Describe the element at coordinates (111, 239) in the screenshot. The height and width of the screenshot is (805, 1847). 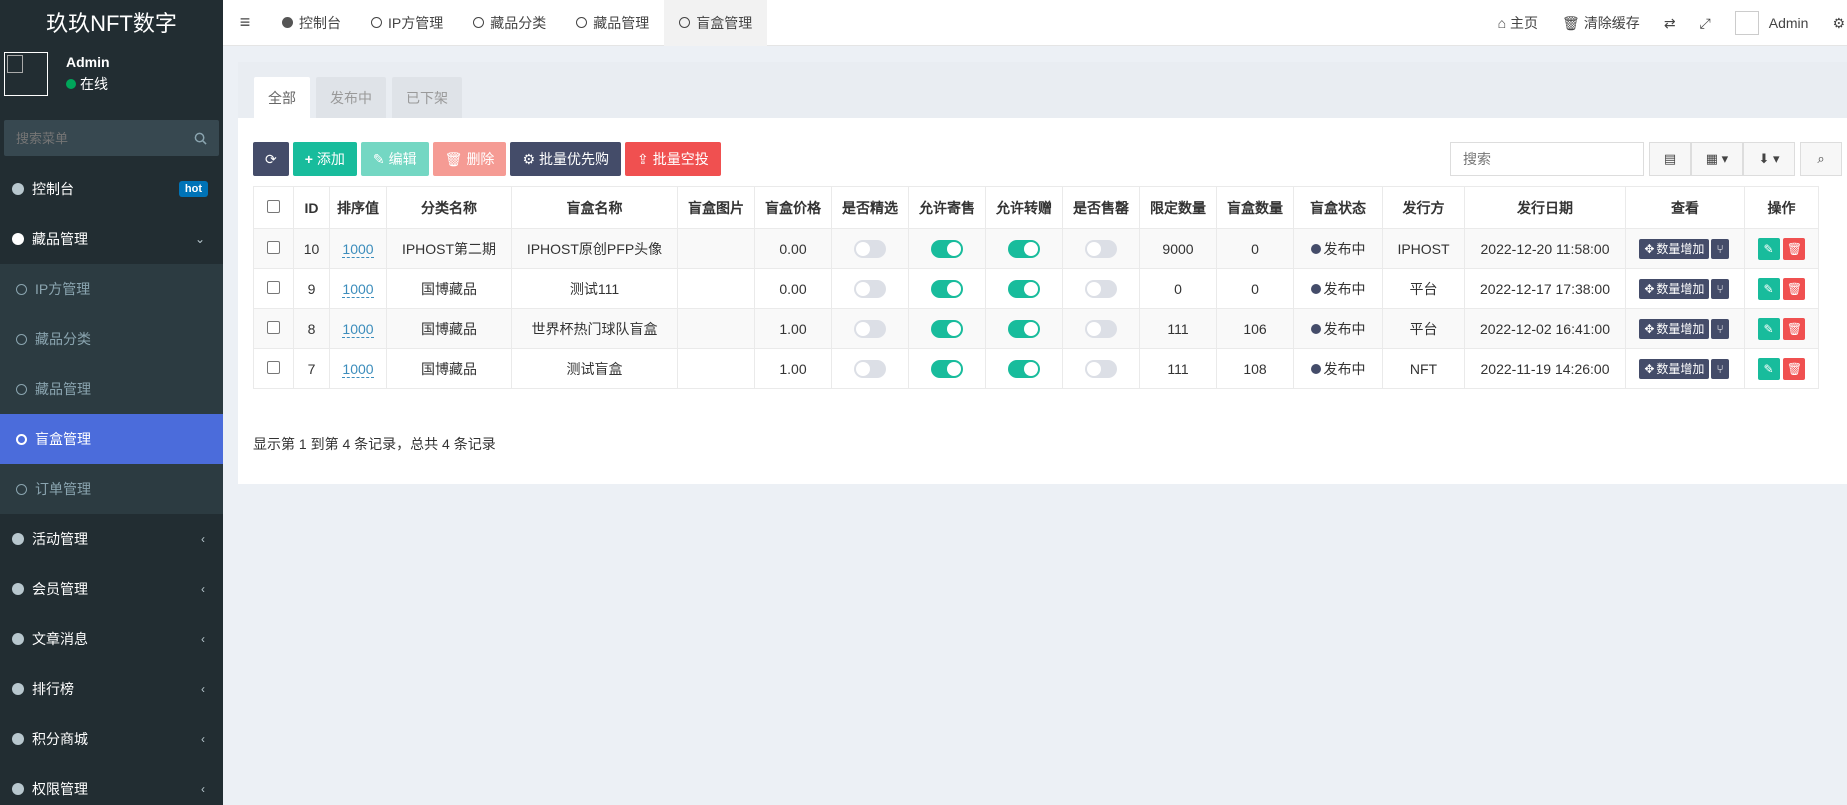
I see `sidebar-item-collections: 藏品管理 ⌄` at that location.